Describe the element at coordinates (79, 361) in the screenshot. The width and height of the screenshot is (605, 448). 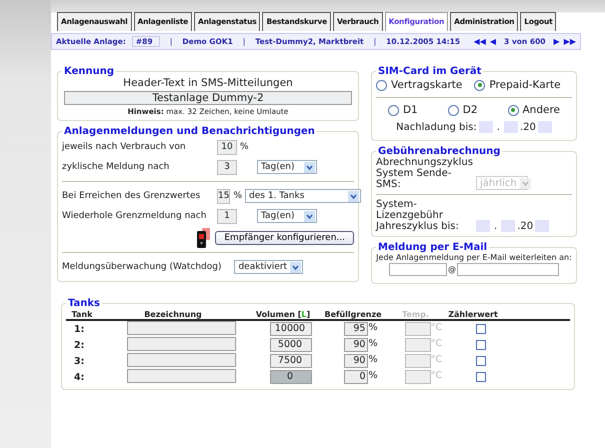
I see `tank-number: 3:` at that location.